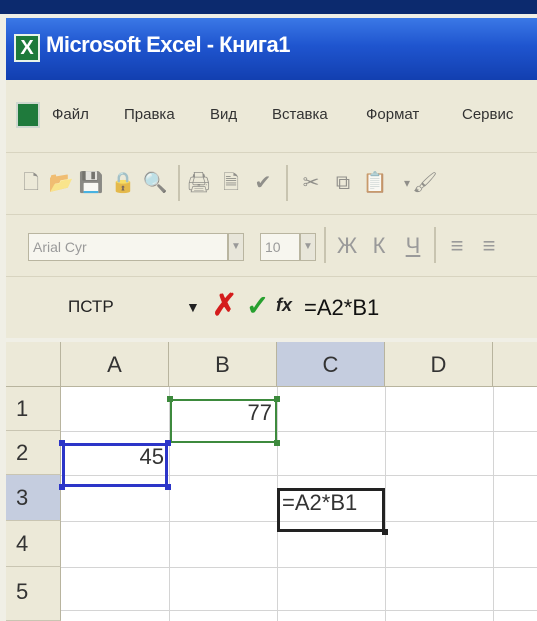 The height and width of the screenshot is (621, 537). What do you see at coordinates (199, 183) in the screenshot?
I see `print-icon: 🖨` at bounding box center [199, 183].